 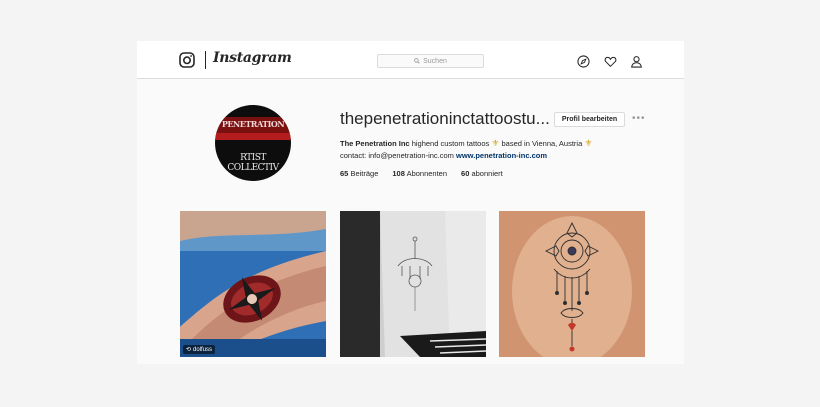 I want to click on following-count: 60, so click(x=465, y=173).